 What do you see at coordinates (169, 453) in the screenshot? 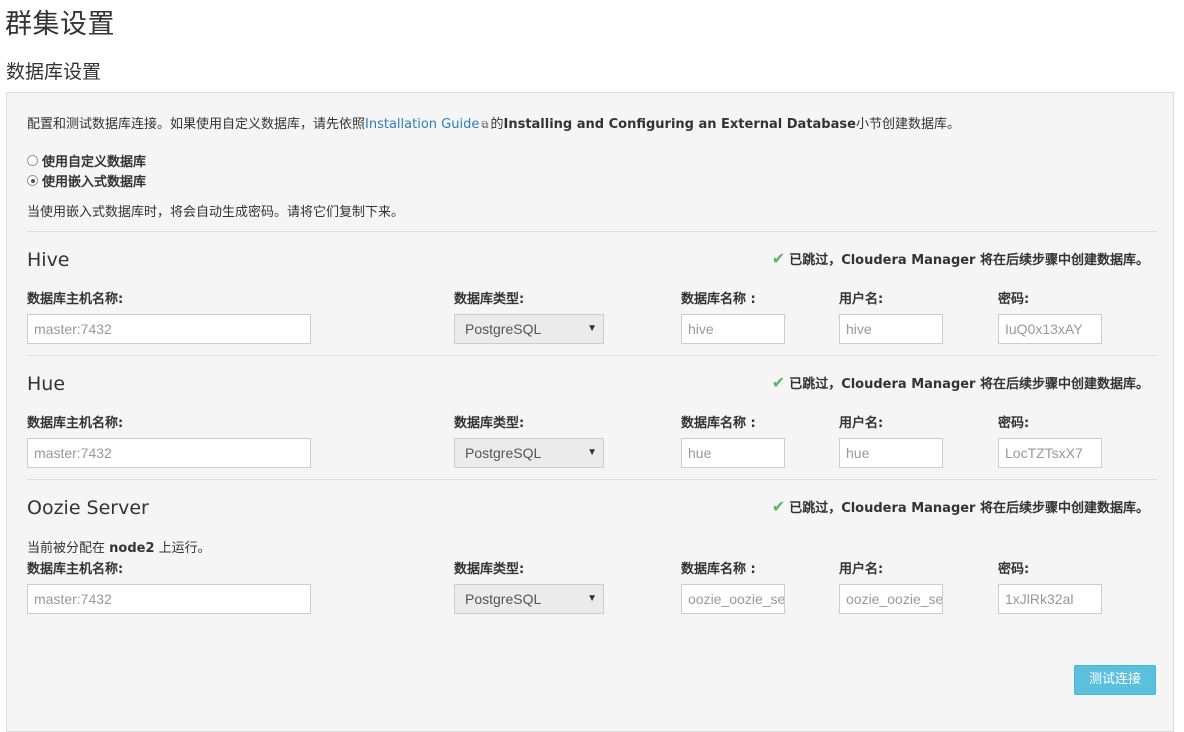
I see `host-input-hue: master:7432` at bounding box center [169, 453].